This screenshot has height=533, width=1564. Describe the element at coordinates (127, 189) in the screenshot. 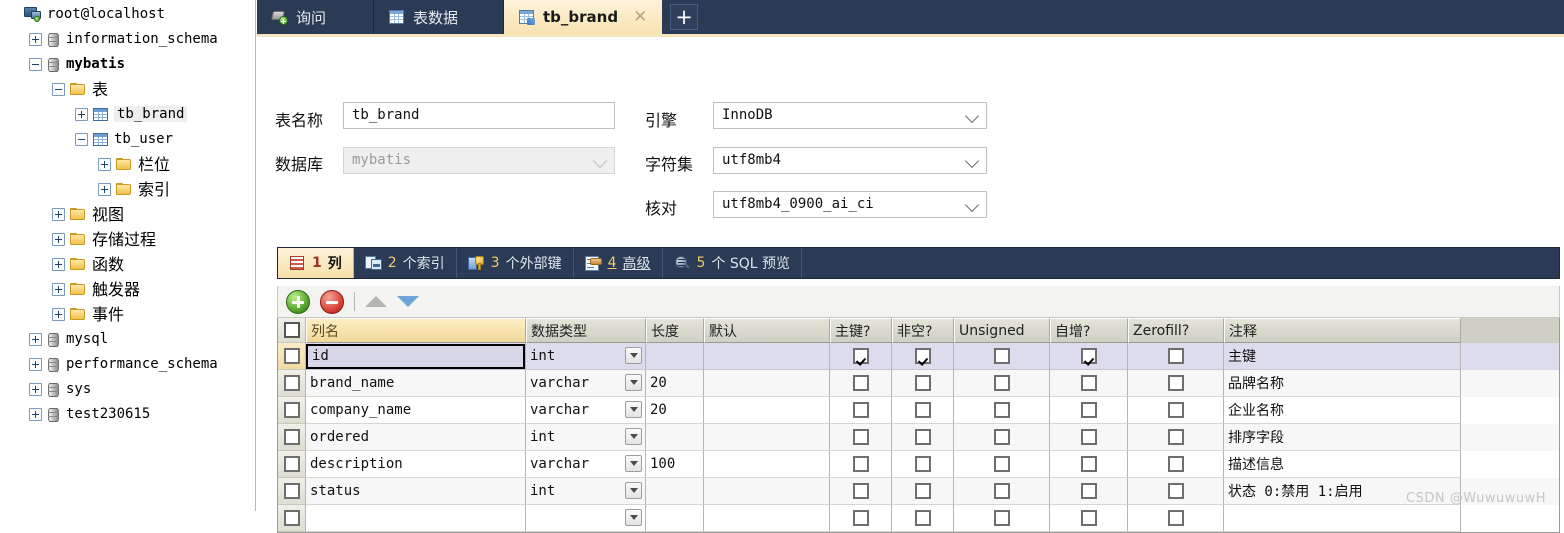

I see `tree-node-: 索引` at that location.